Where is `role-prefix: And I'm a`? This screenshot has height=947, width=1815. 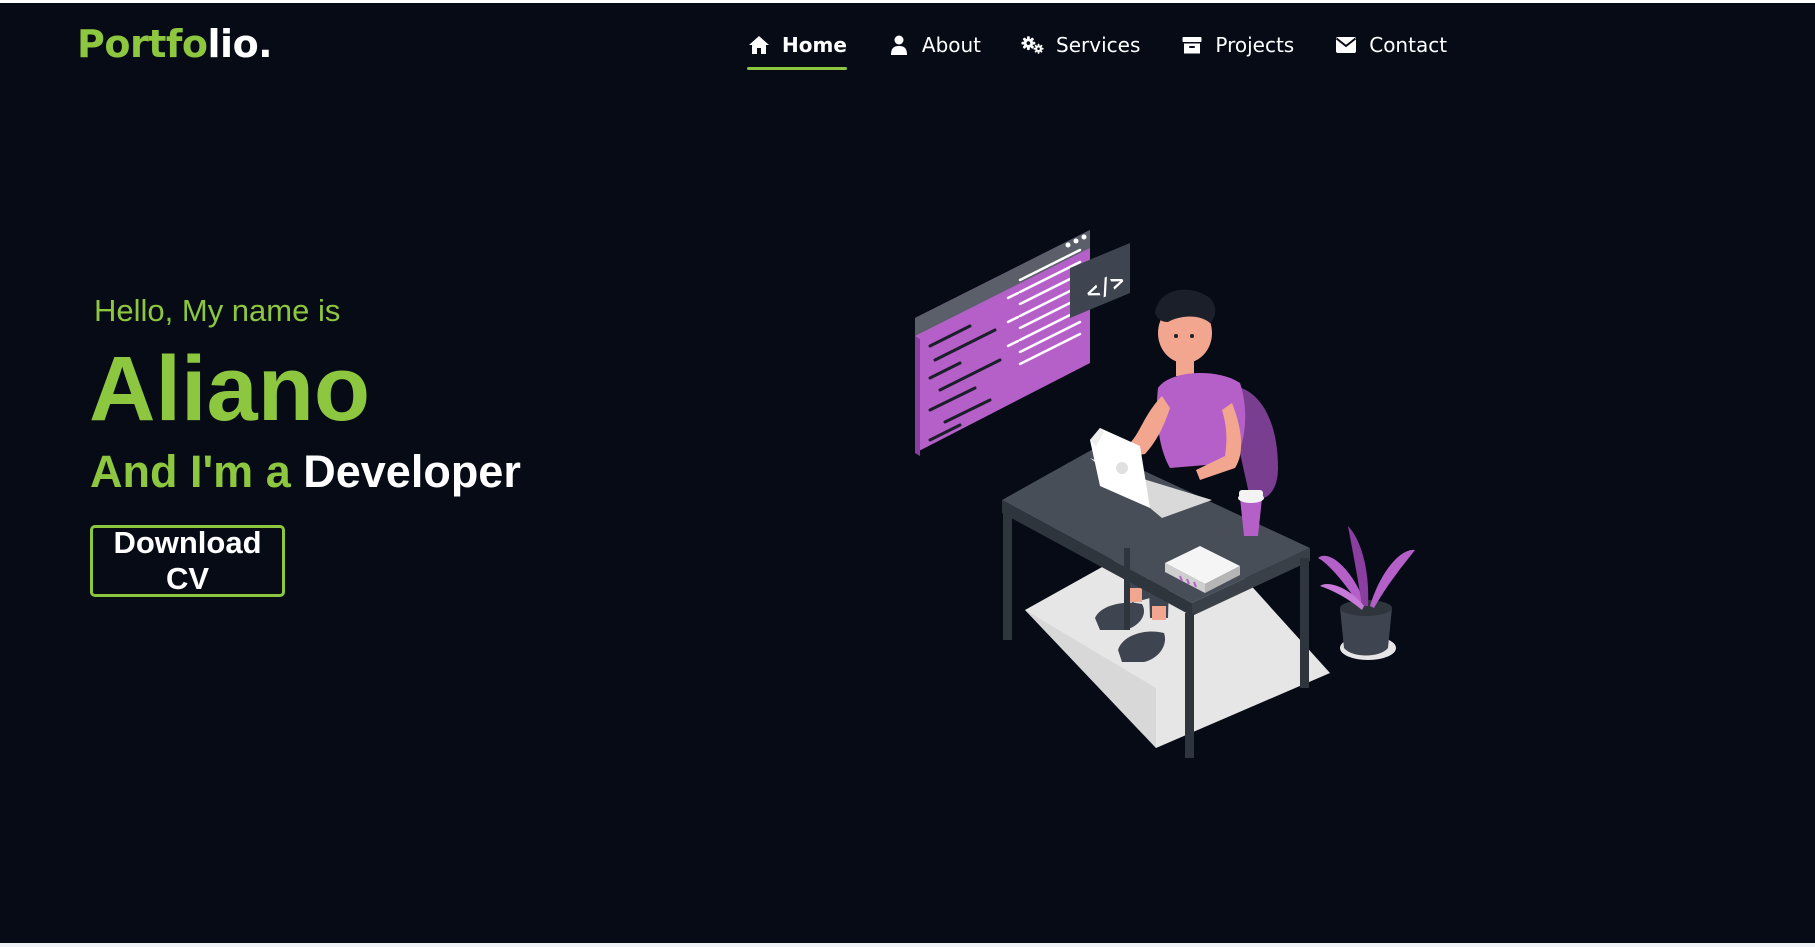 role-prefix: And I'm a is located at coordinates (190, 471).